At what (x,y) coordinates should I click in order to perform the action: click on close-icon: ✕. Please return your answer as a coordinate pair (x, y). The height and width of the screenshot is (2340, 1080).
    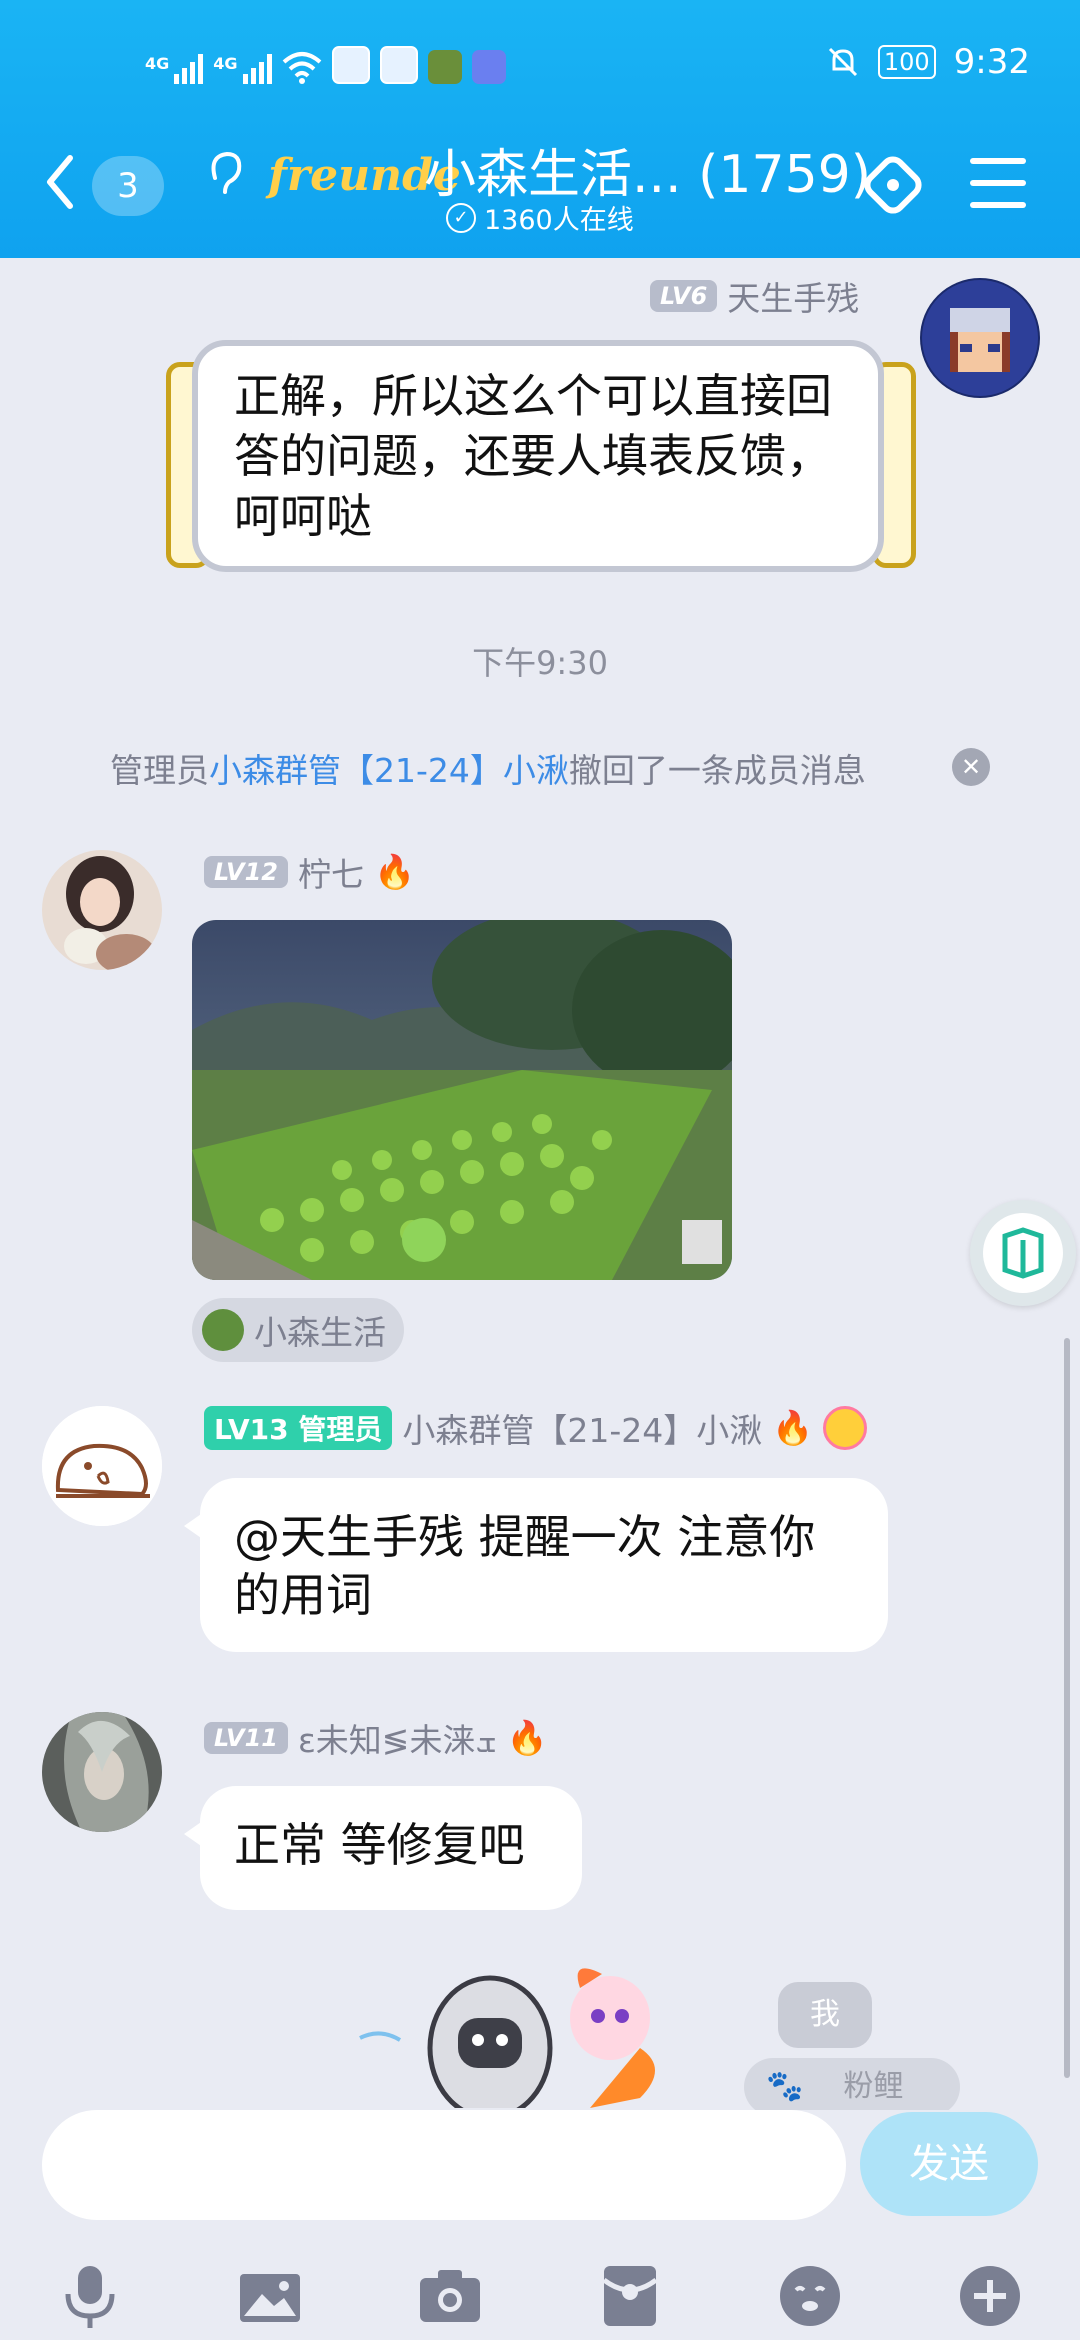
    Looking at the image, I should click on (971, 767).